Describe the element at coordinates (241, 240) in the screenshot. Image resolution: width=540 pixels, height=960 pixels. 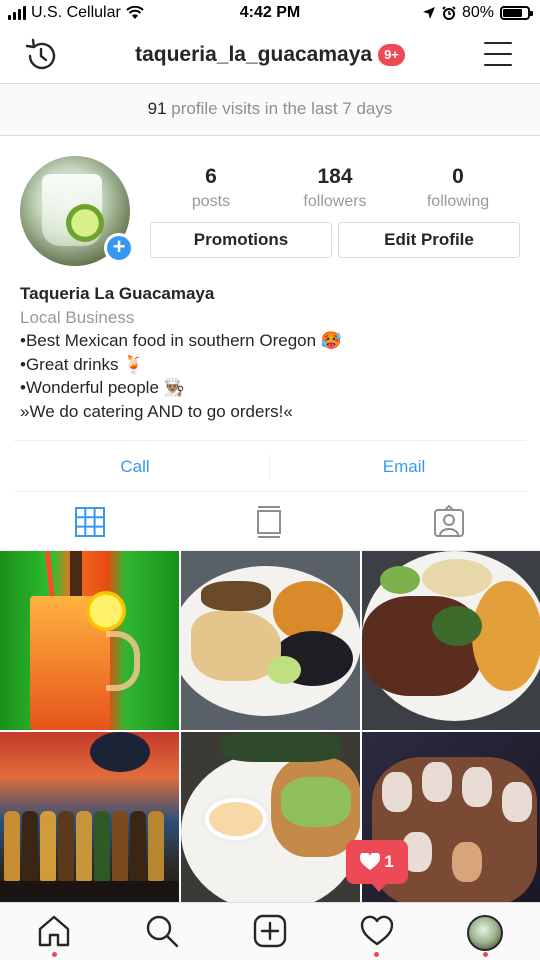
I see `promotions-button: Promotions` at that location.